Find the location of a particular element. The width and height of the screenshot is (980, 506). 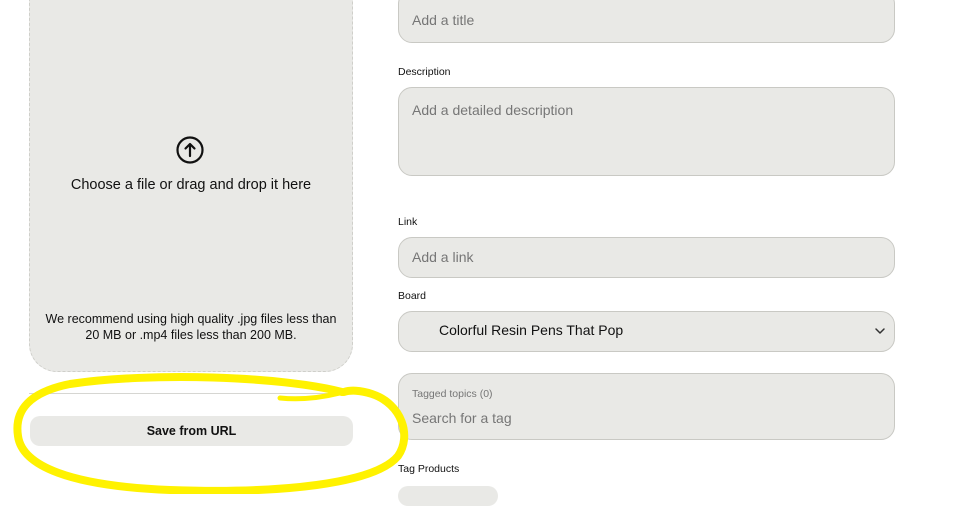

board-label: Board is located at coordinates (412, 296).